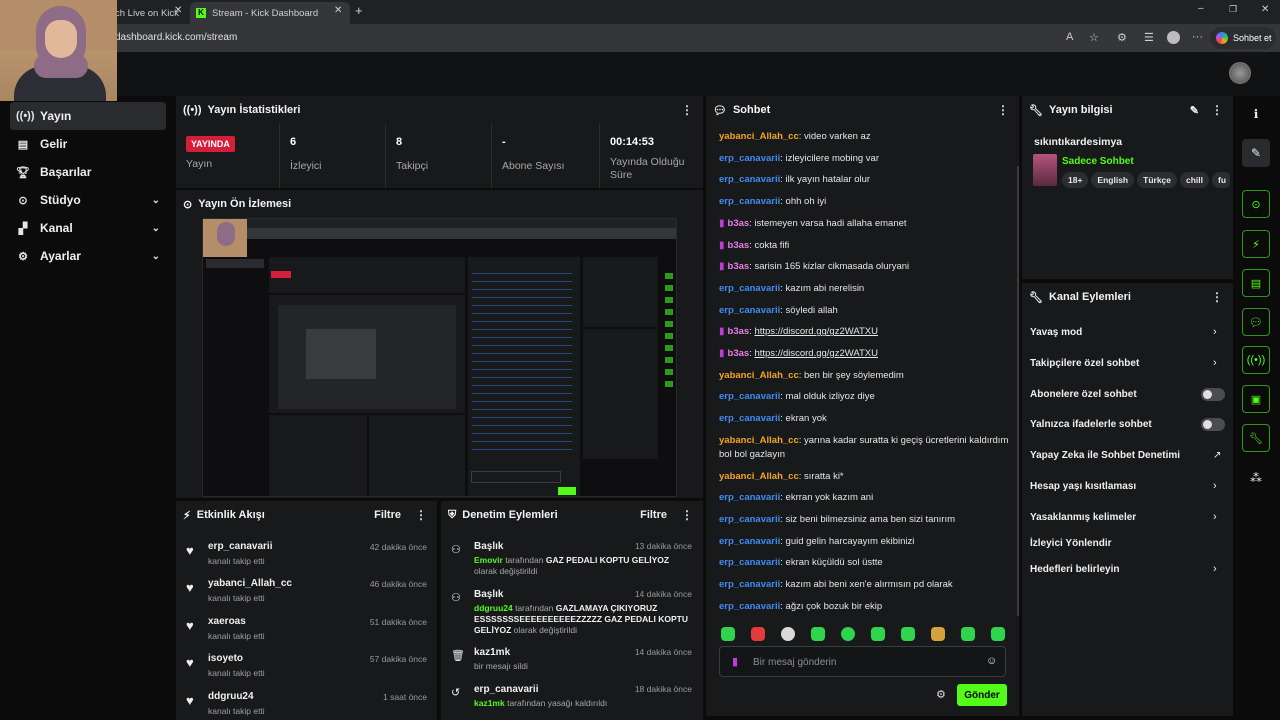 The width and height of the screenshot is (1280, 720). Describe the element at coordinates (1217, 455) in the screenshot. I see `external-link-icon: ↗` at that location.